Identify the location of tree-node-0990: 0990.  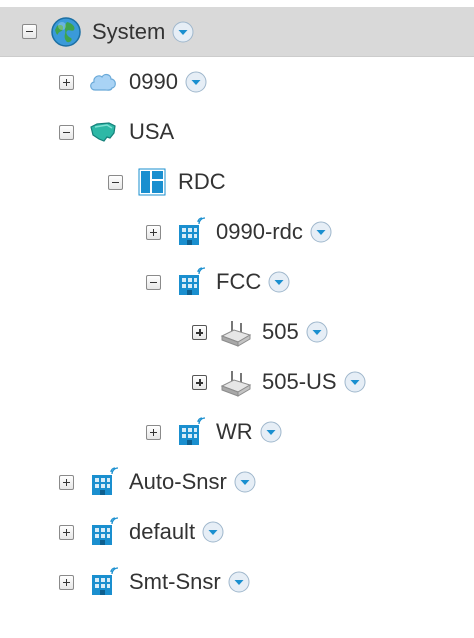
(237, 82).